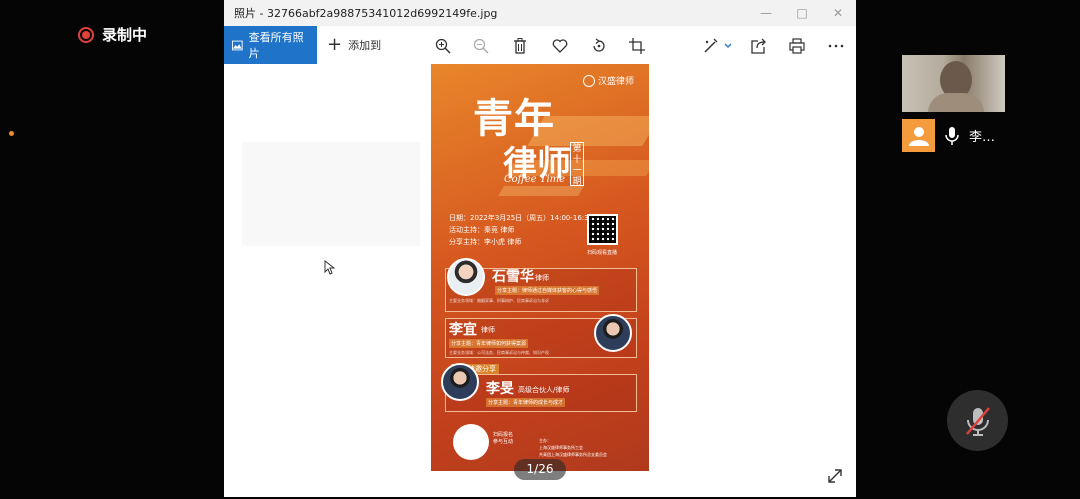  I want to click on poster-host: 活动主持：秦竞 律师, so click(482, 230).